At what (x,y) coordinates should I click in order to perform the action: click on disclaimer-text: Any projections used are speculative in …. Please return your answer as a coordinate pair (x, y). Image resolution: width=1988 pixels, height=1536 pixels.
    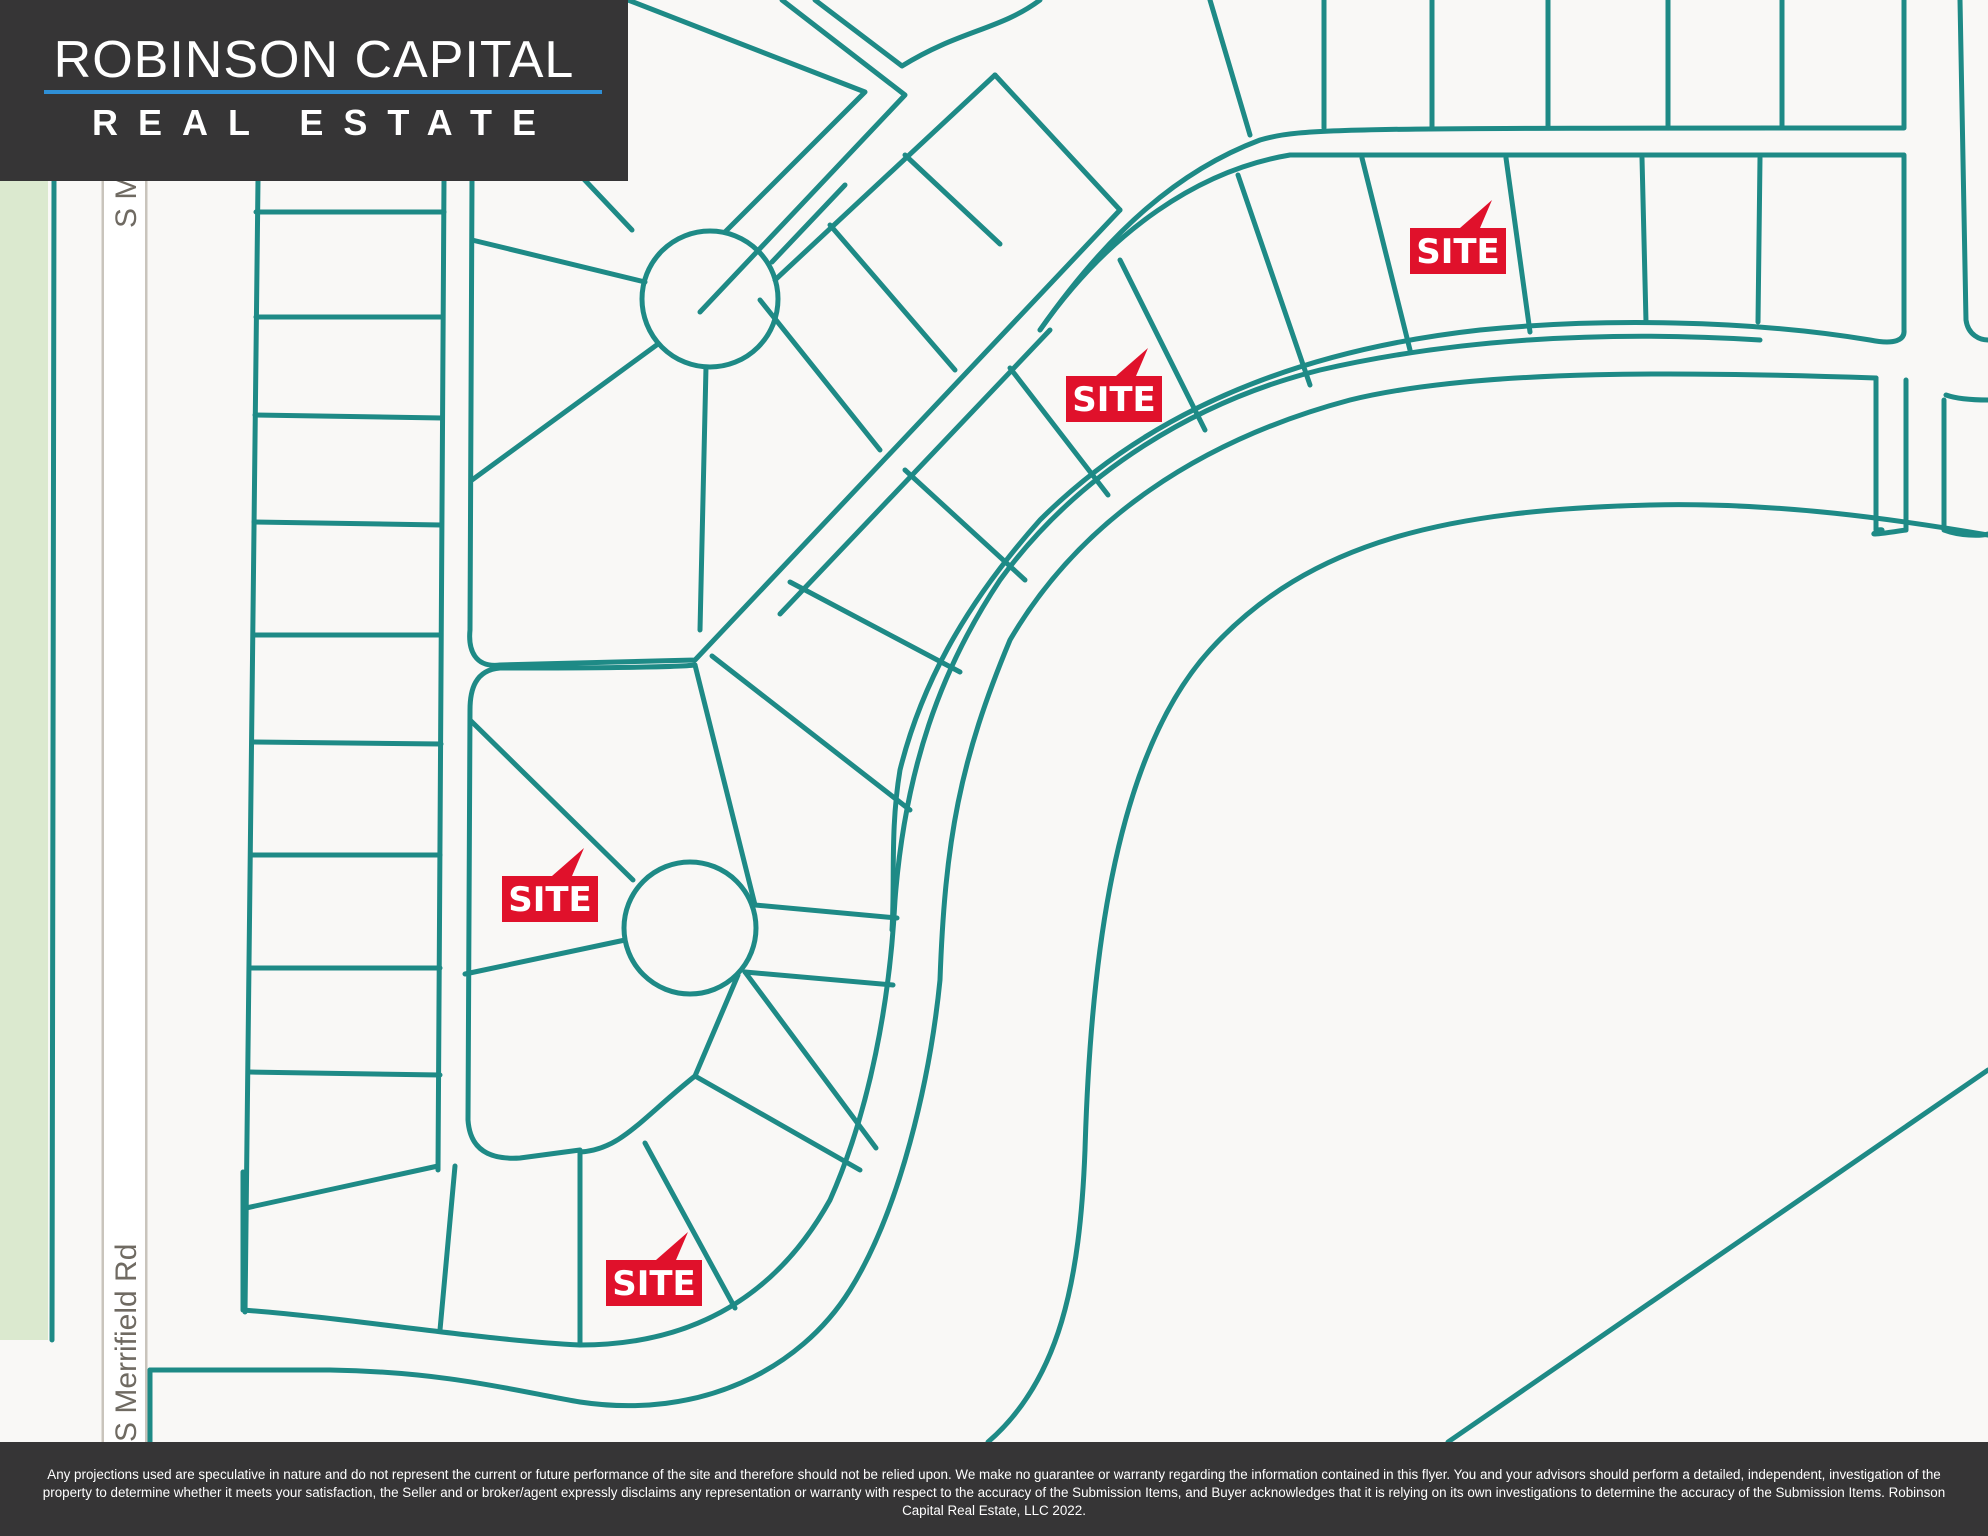
    Looking at the image, I should click on (994, 1492).